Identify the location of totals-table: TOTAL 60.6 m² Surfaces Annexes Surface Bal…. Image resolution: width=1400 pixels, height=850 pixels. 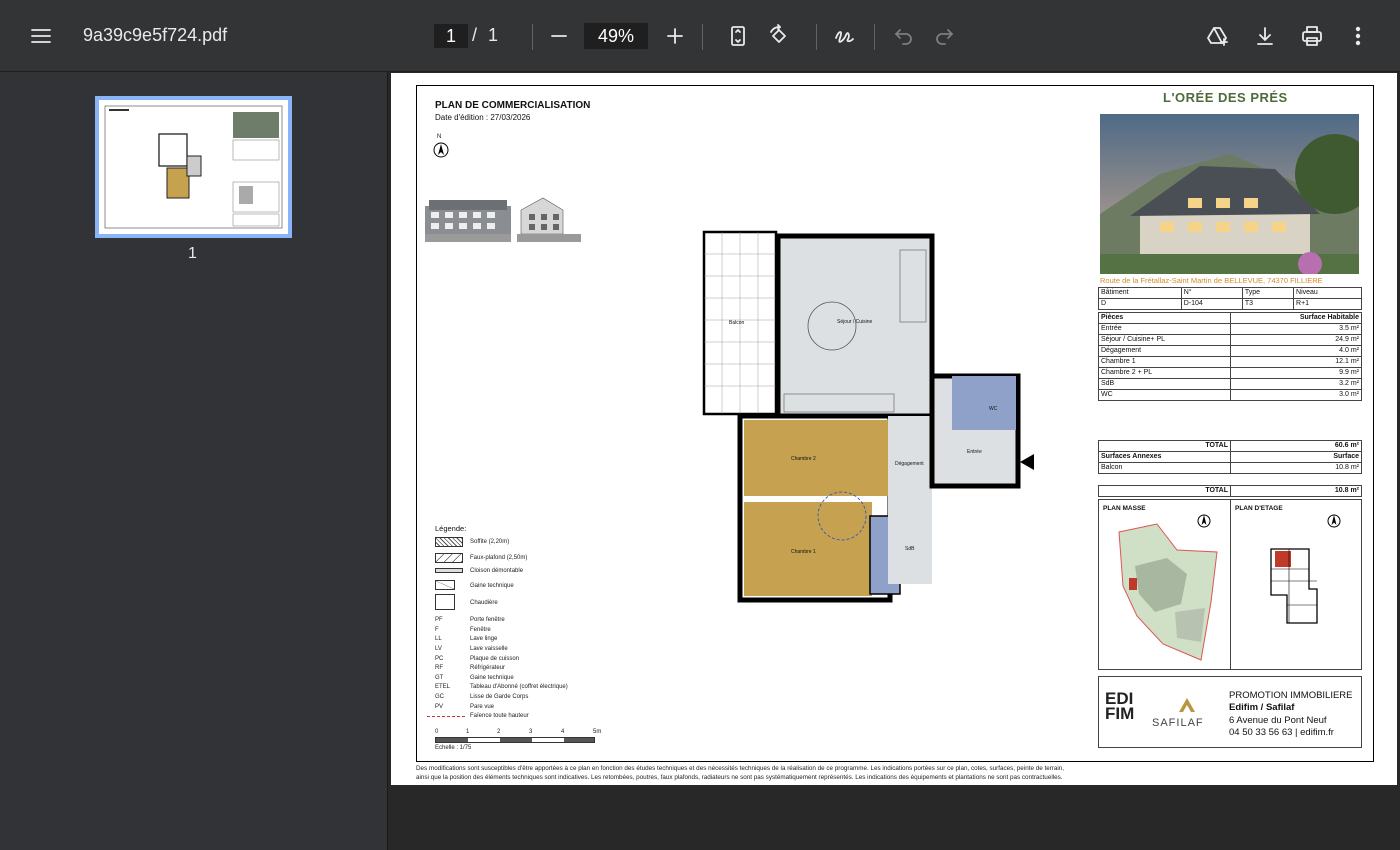
(1230, 457).